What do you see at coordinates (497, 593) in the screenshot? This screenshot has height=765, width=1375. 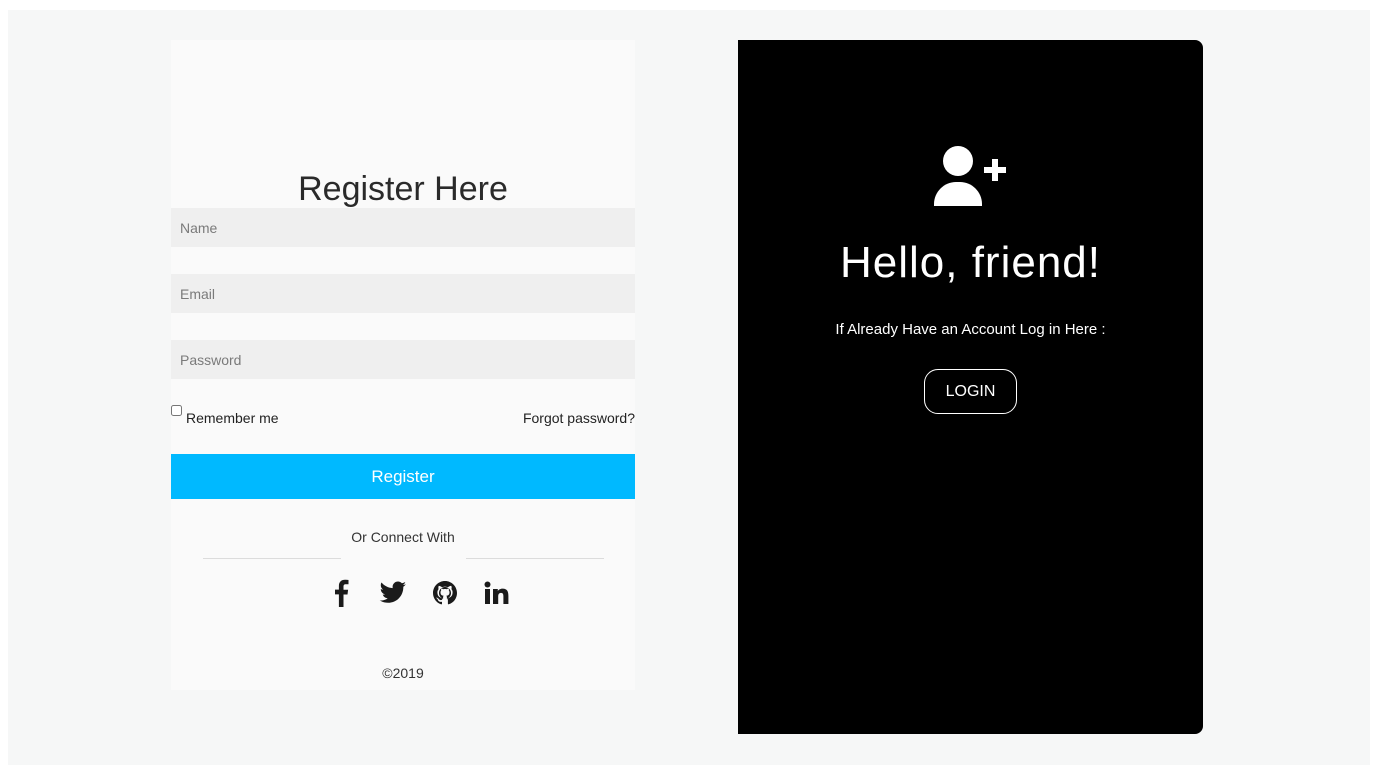 I see `linkedin-icon` at bounding box center [497, 593].